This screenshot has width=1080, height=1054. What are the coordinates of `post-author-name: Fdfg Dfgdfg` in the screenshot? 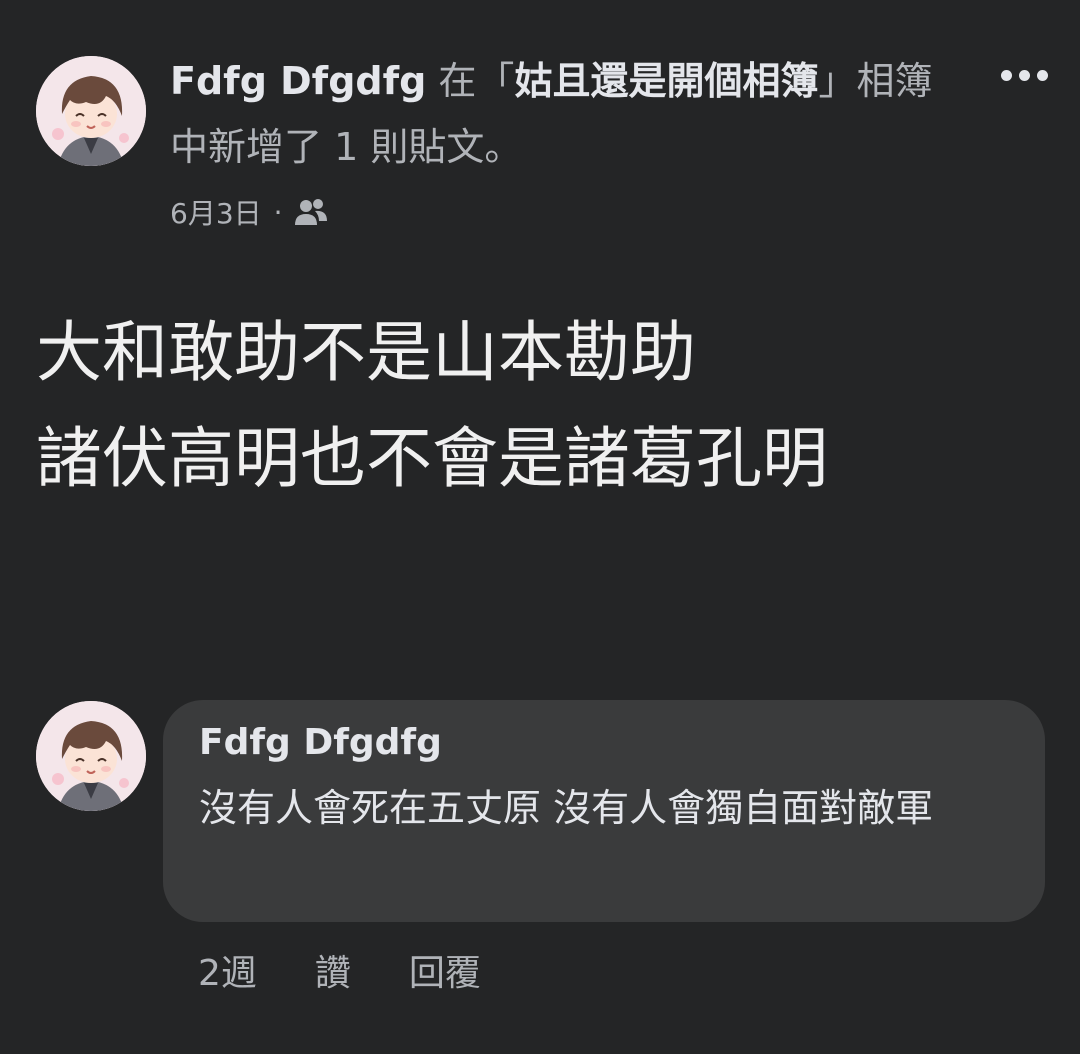 It's located at (298, 81).